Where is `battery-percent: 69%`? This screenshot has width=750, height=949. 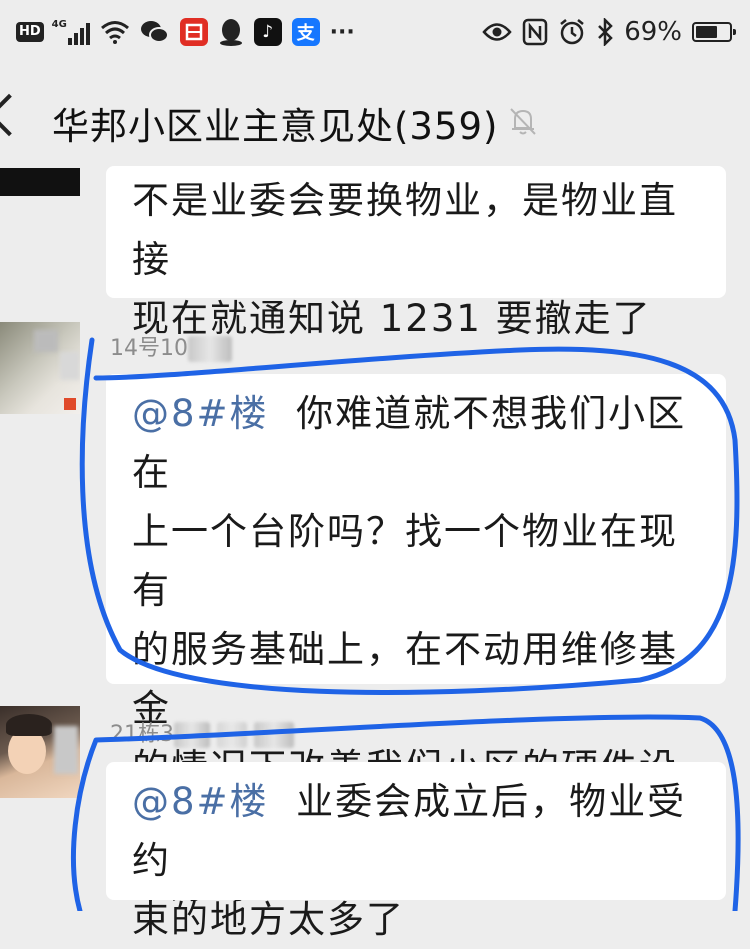
battery-percent: 69% is located at coordinates (653, 32).